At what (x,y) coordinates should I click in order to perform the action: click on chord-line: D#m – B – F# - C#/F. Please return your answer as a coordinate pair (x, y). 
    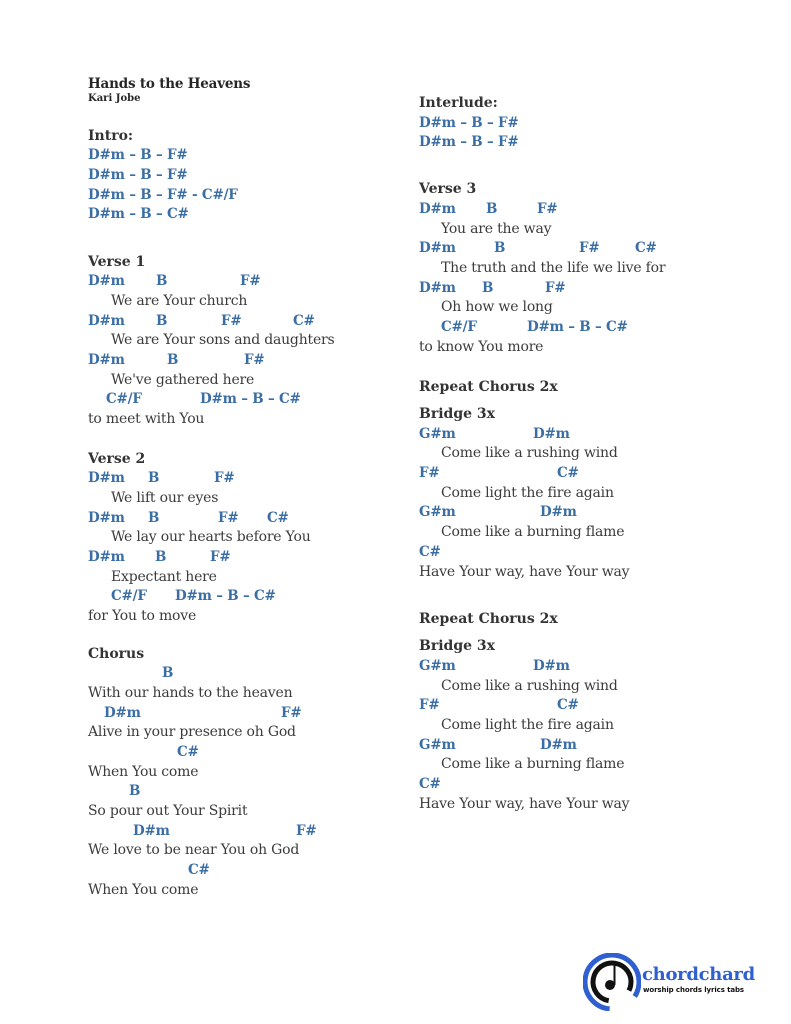
    Looking at the image, I should click on (163, 195).